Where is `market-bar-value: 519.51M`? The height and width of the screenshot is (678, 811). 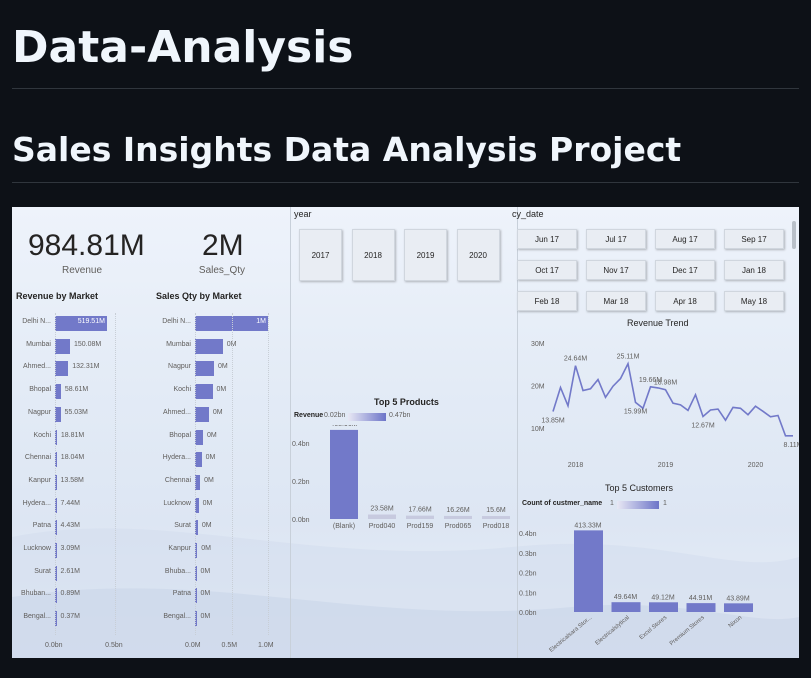 market-bar-value: 519.51M is located at coordinates (91, 321).